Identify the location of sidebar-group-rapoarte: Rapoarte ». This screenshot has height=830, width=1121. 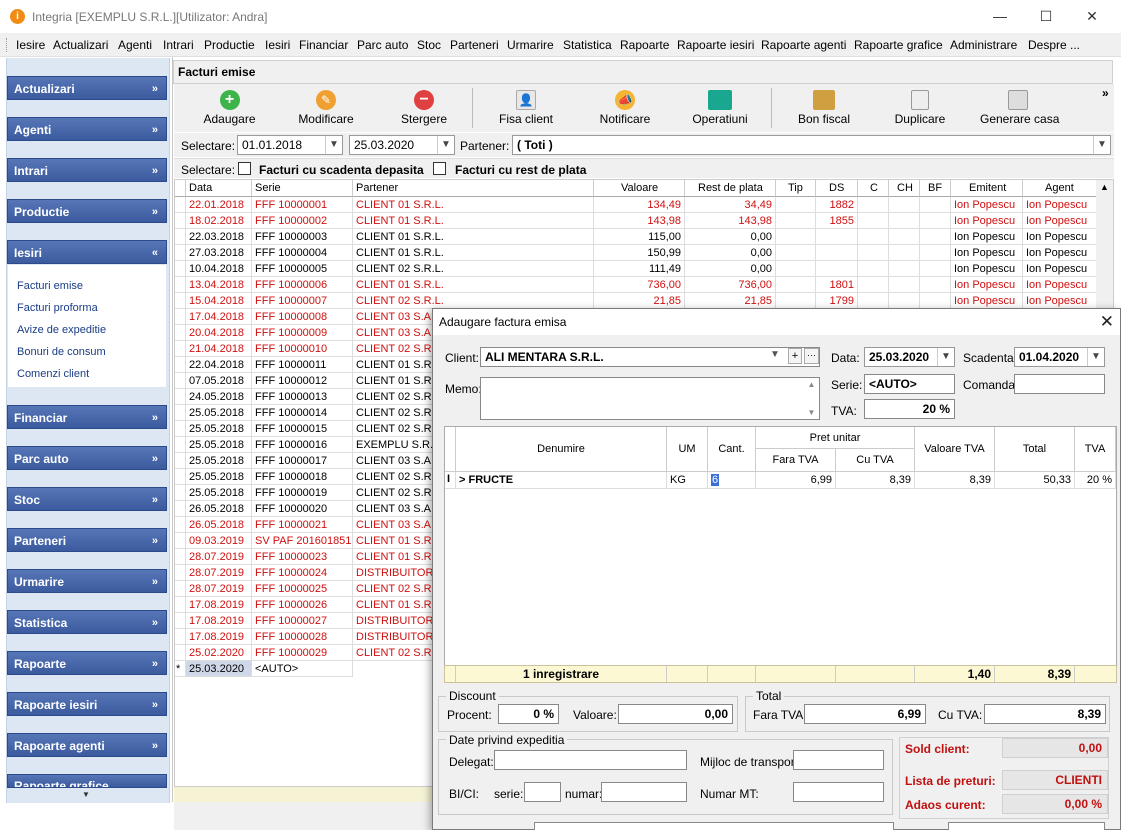
(87, 663).